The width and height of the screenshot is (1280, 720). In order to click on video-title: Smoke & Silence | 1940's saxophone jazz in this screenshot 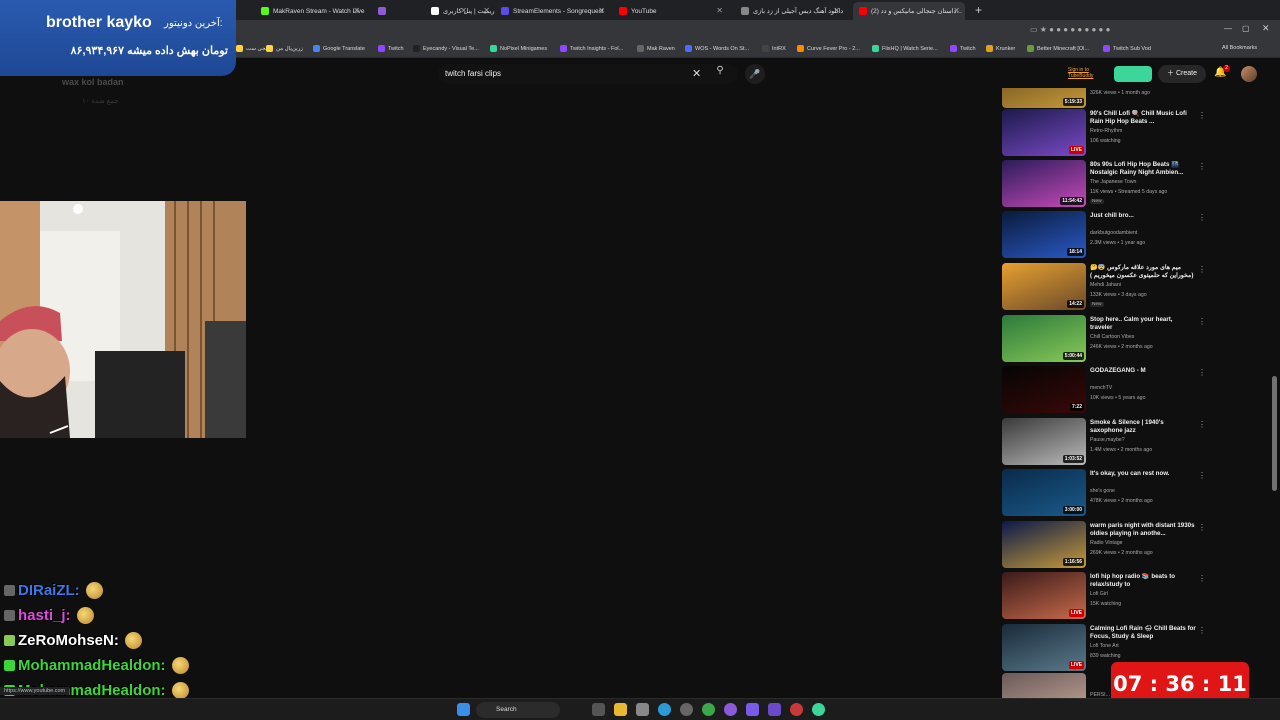, I will do `click(1143, 427)`.